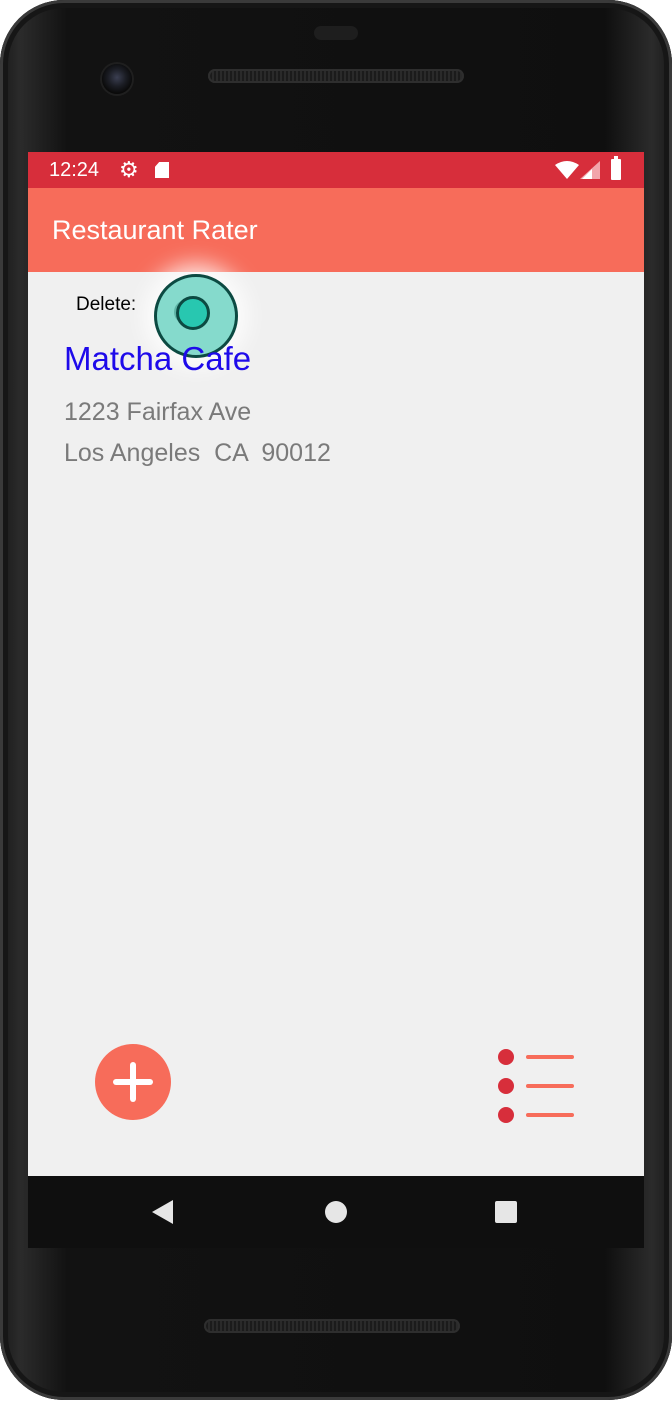  Describe the element at coordinates (506, 1212) in the screenshot. I see `recents-icon` at that location.